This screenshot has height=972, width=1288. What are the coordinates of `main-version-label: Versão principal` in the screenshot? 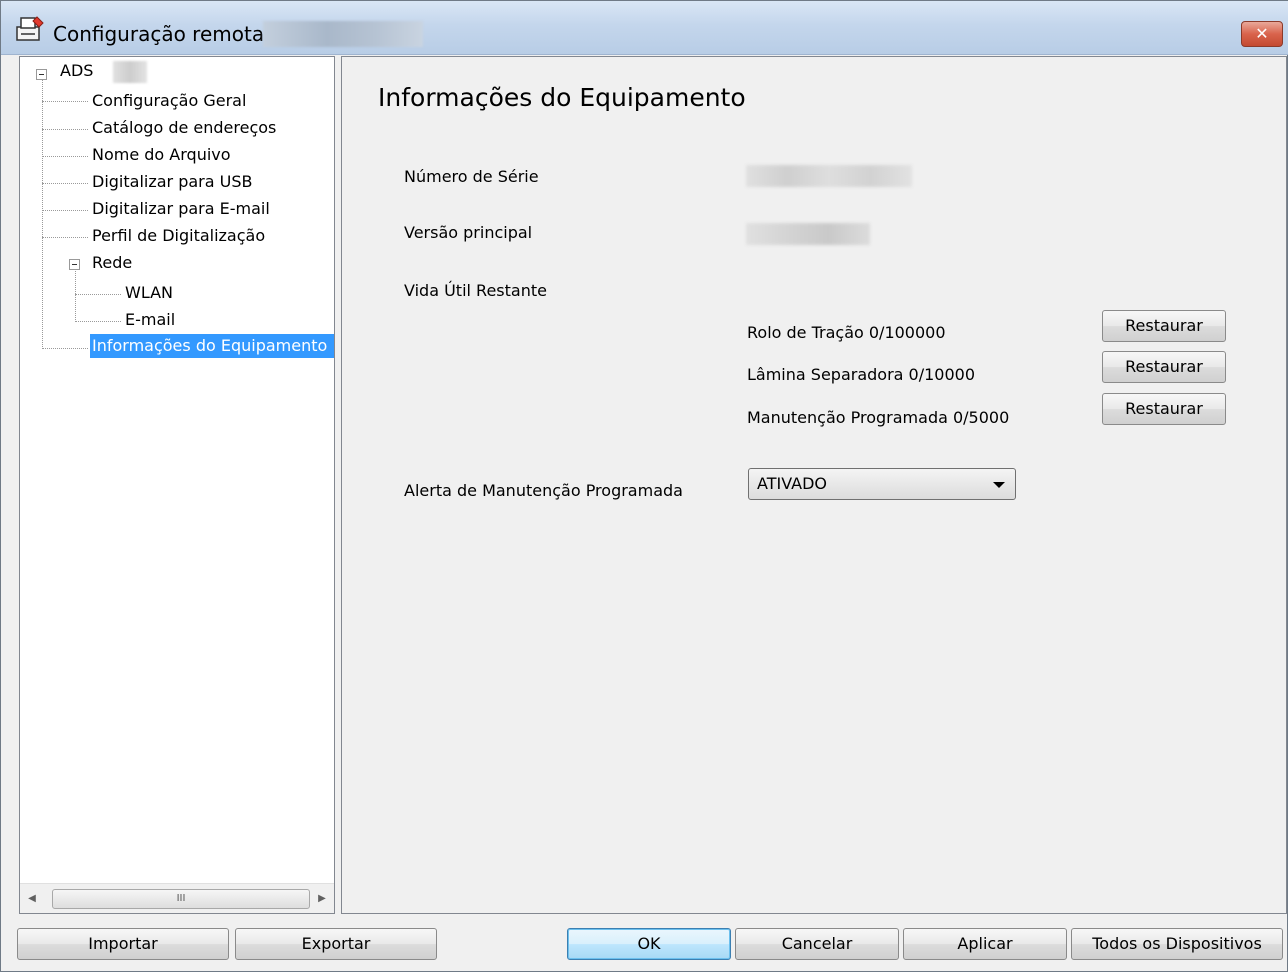 It's located at (468, 232).